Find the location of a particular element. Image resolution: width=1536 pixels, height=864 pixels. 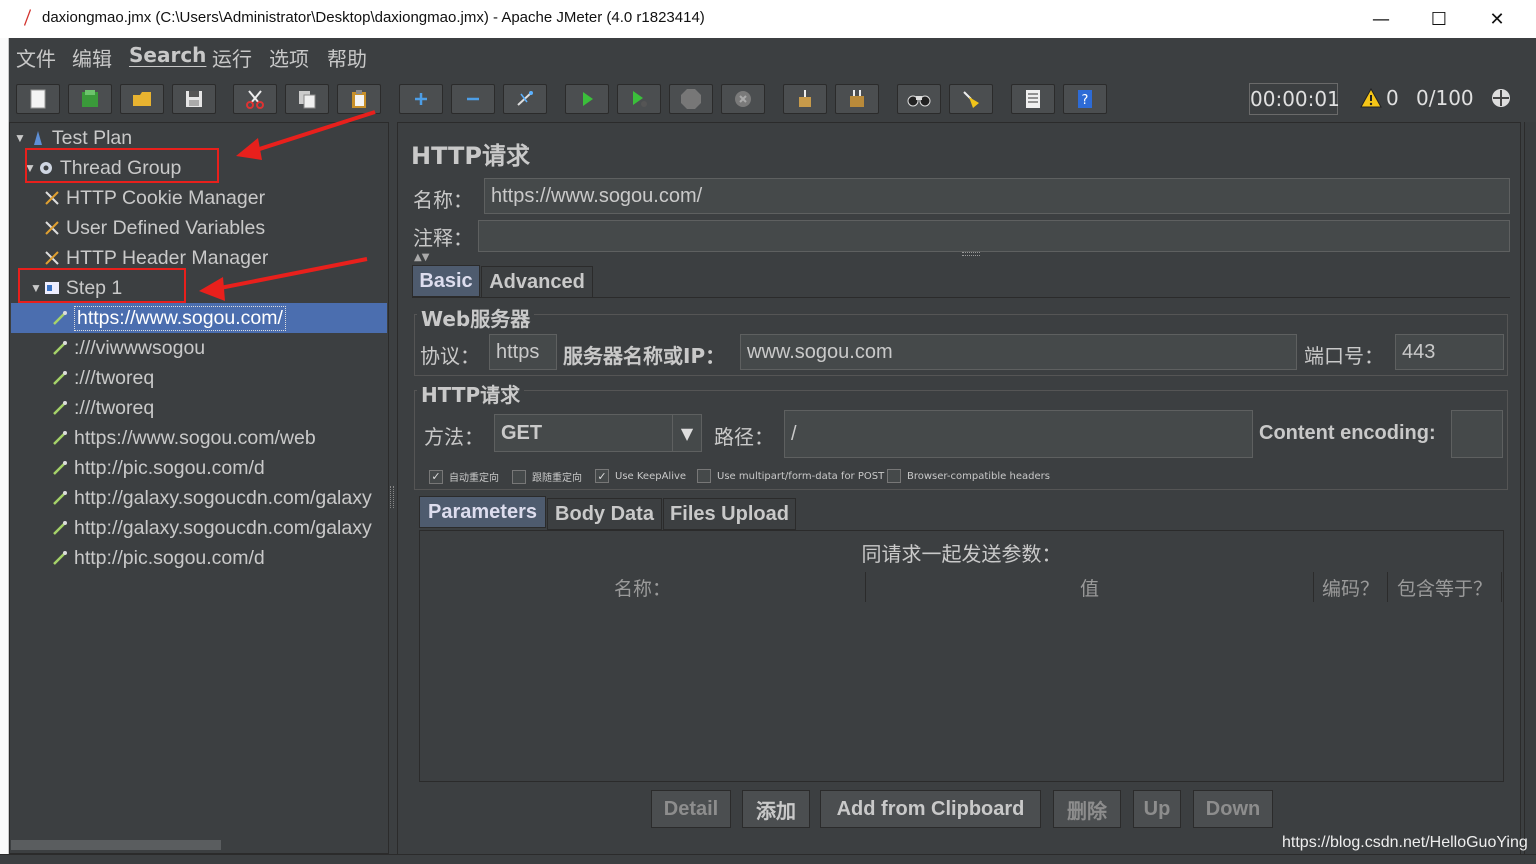

port-field: 443 is located at coordinates (1449, 352).